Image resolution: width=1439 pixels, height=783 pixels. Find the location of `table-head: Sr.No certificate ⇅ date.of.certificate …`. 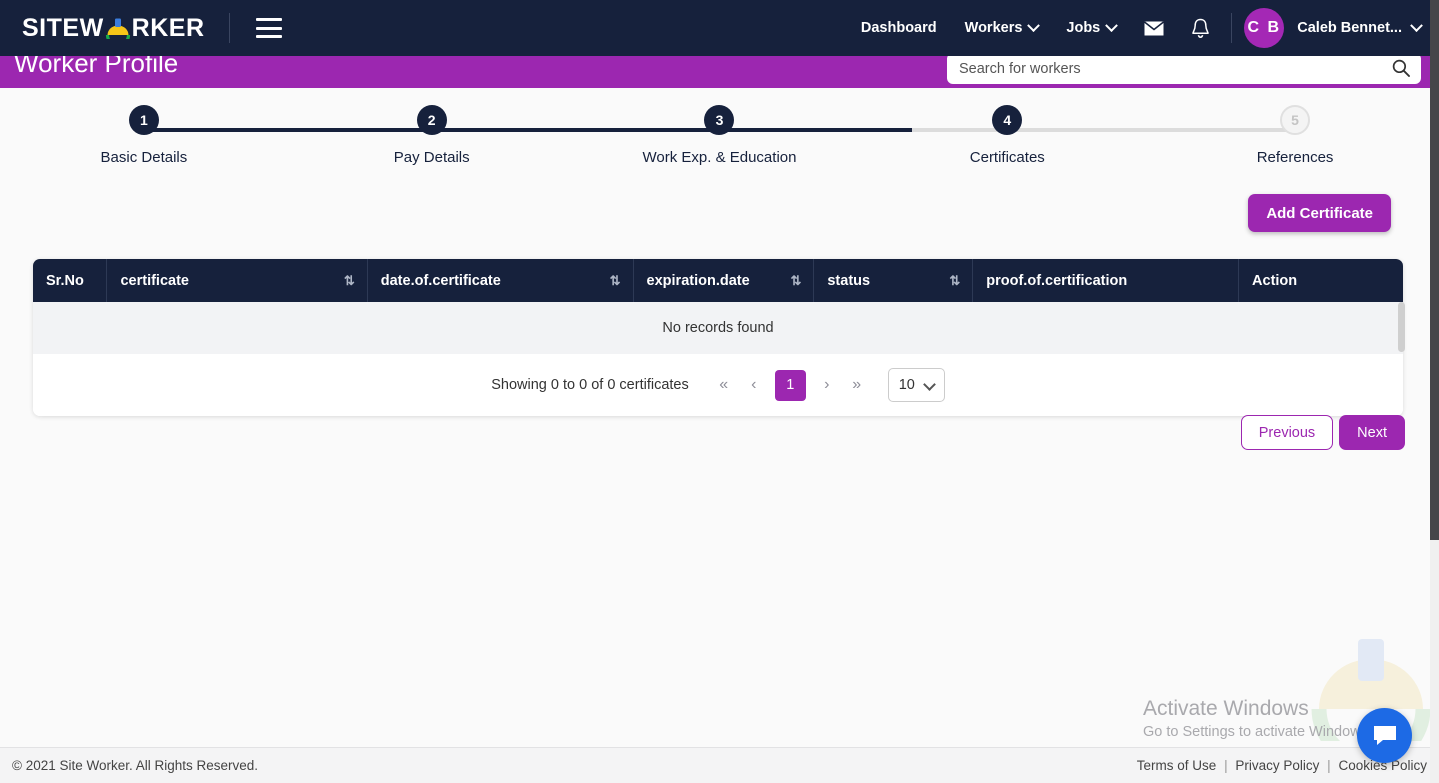

table-head: Sr.No certificate ⇅ date.of.certificate … is located at coordinates (718, 280).